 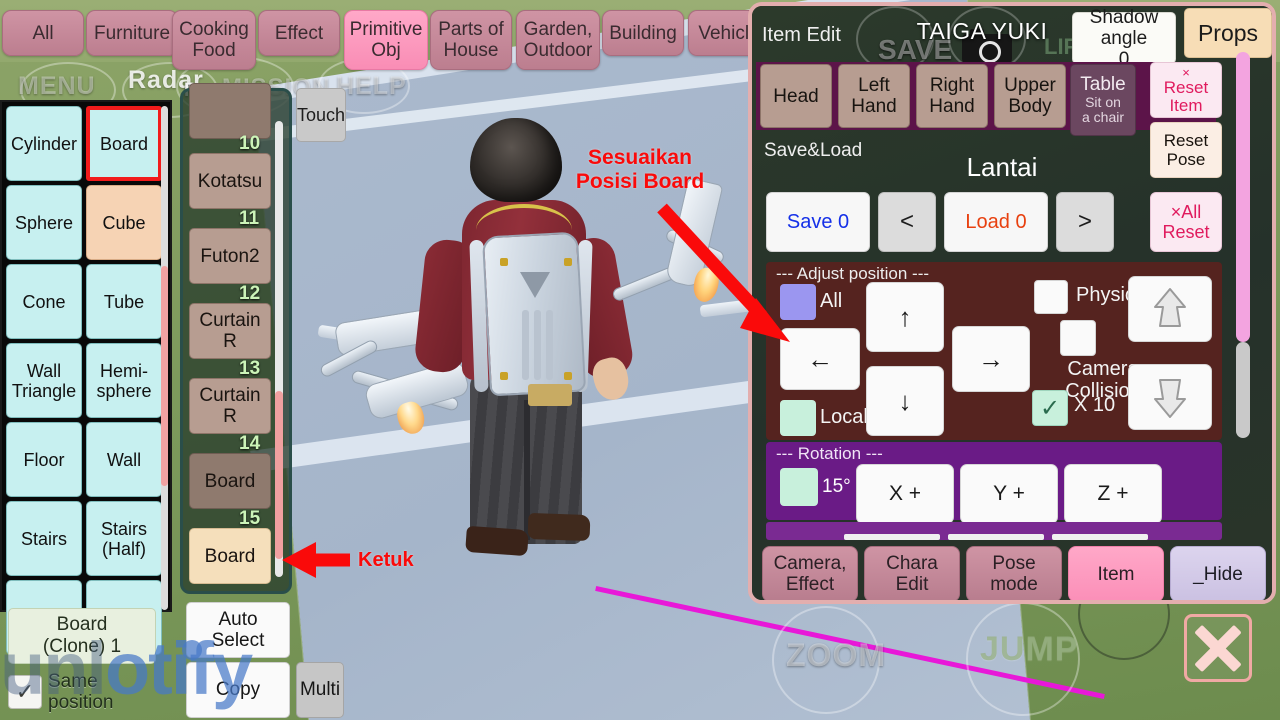 What do you see at coordinates (132, 33) in the screenshot?
I see `category-tab-furniture: Furniture` at bounding box center [132, 33].